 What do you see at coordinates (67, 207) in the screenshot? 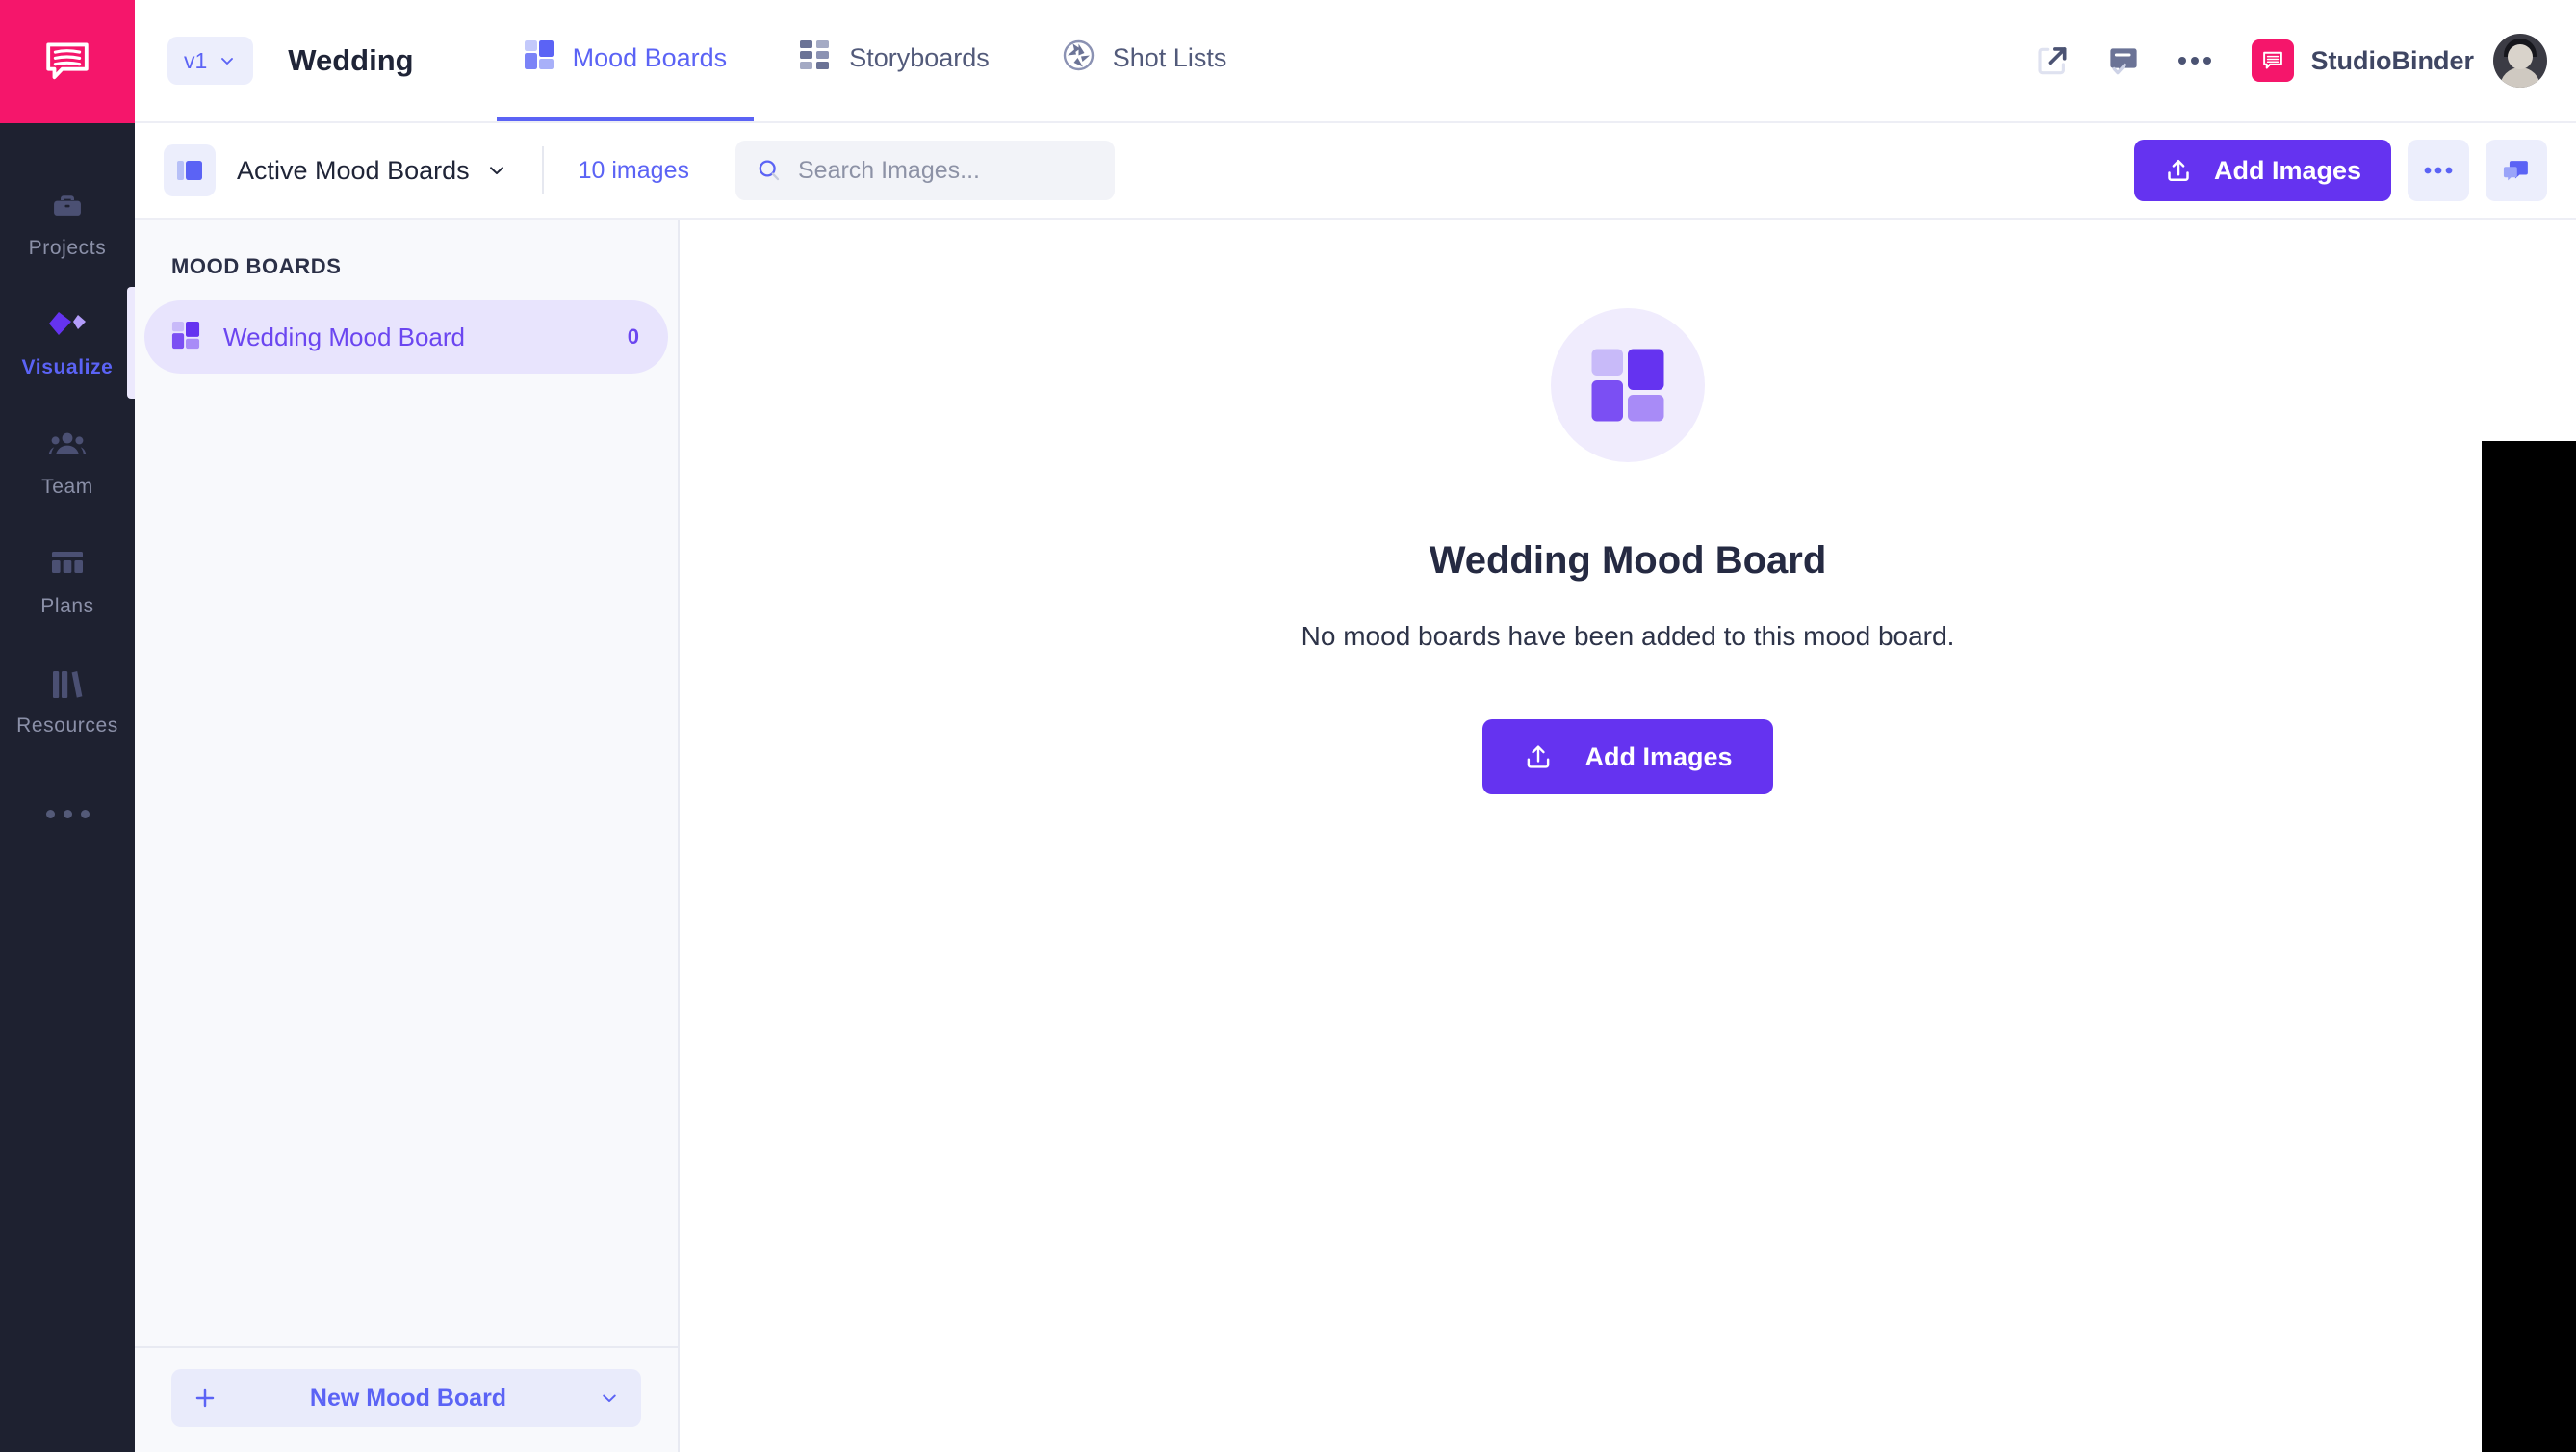
I see `briefcase-icon` at bounding box center [67, 207].